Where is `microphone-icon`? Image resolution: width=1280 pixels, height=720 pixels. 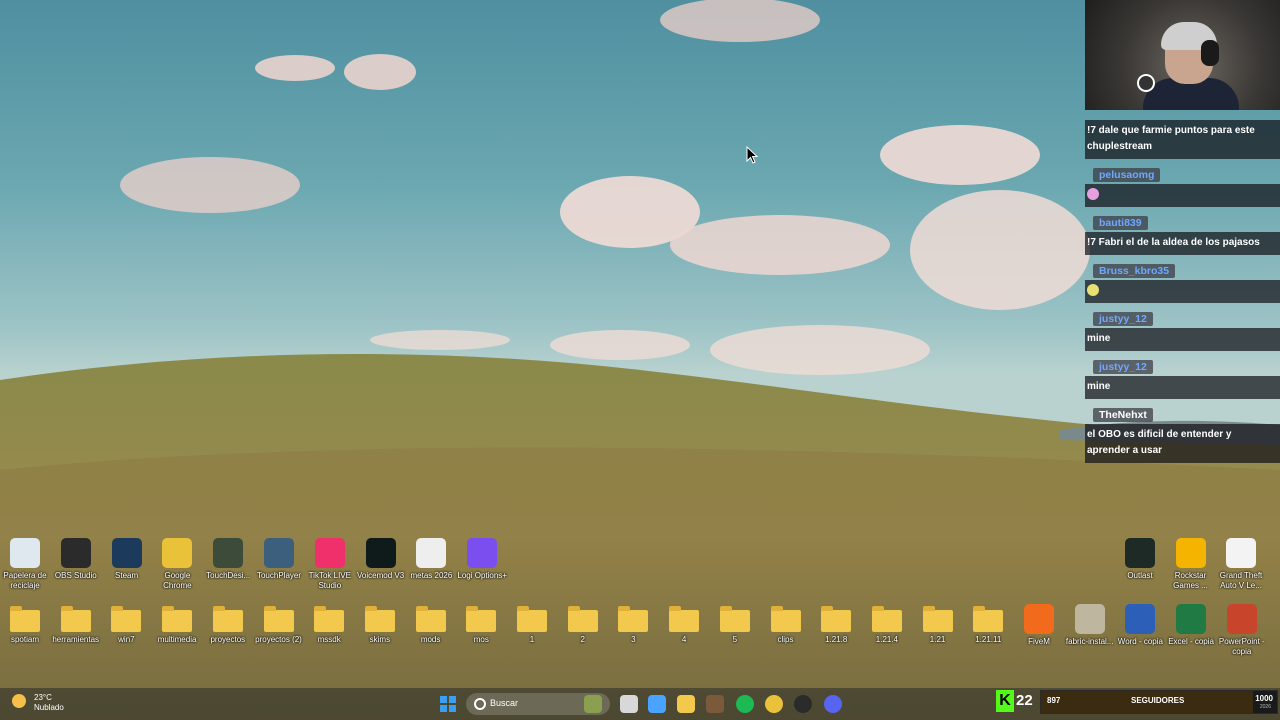
microphone-icon is located at coordinates (1146, 83).